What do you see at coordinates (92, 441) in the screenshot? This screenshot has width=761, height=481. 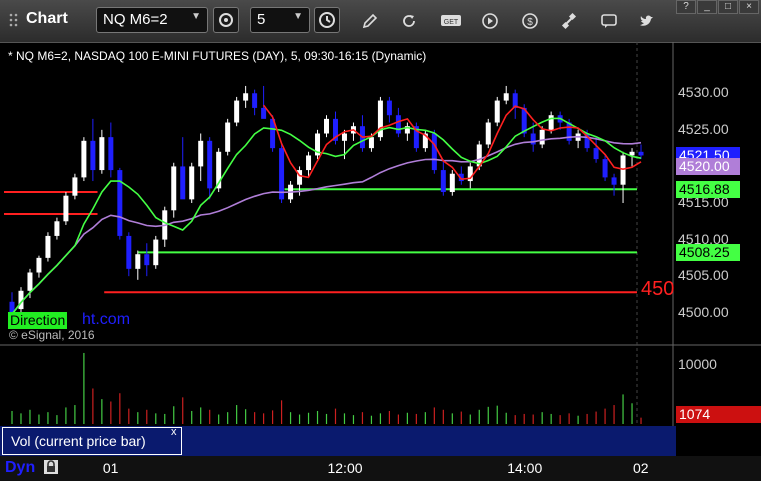 I see `volume-study-label: Vol (current price bar)` at bounding box center [92, 441].